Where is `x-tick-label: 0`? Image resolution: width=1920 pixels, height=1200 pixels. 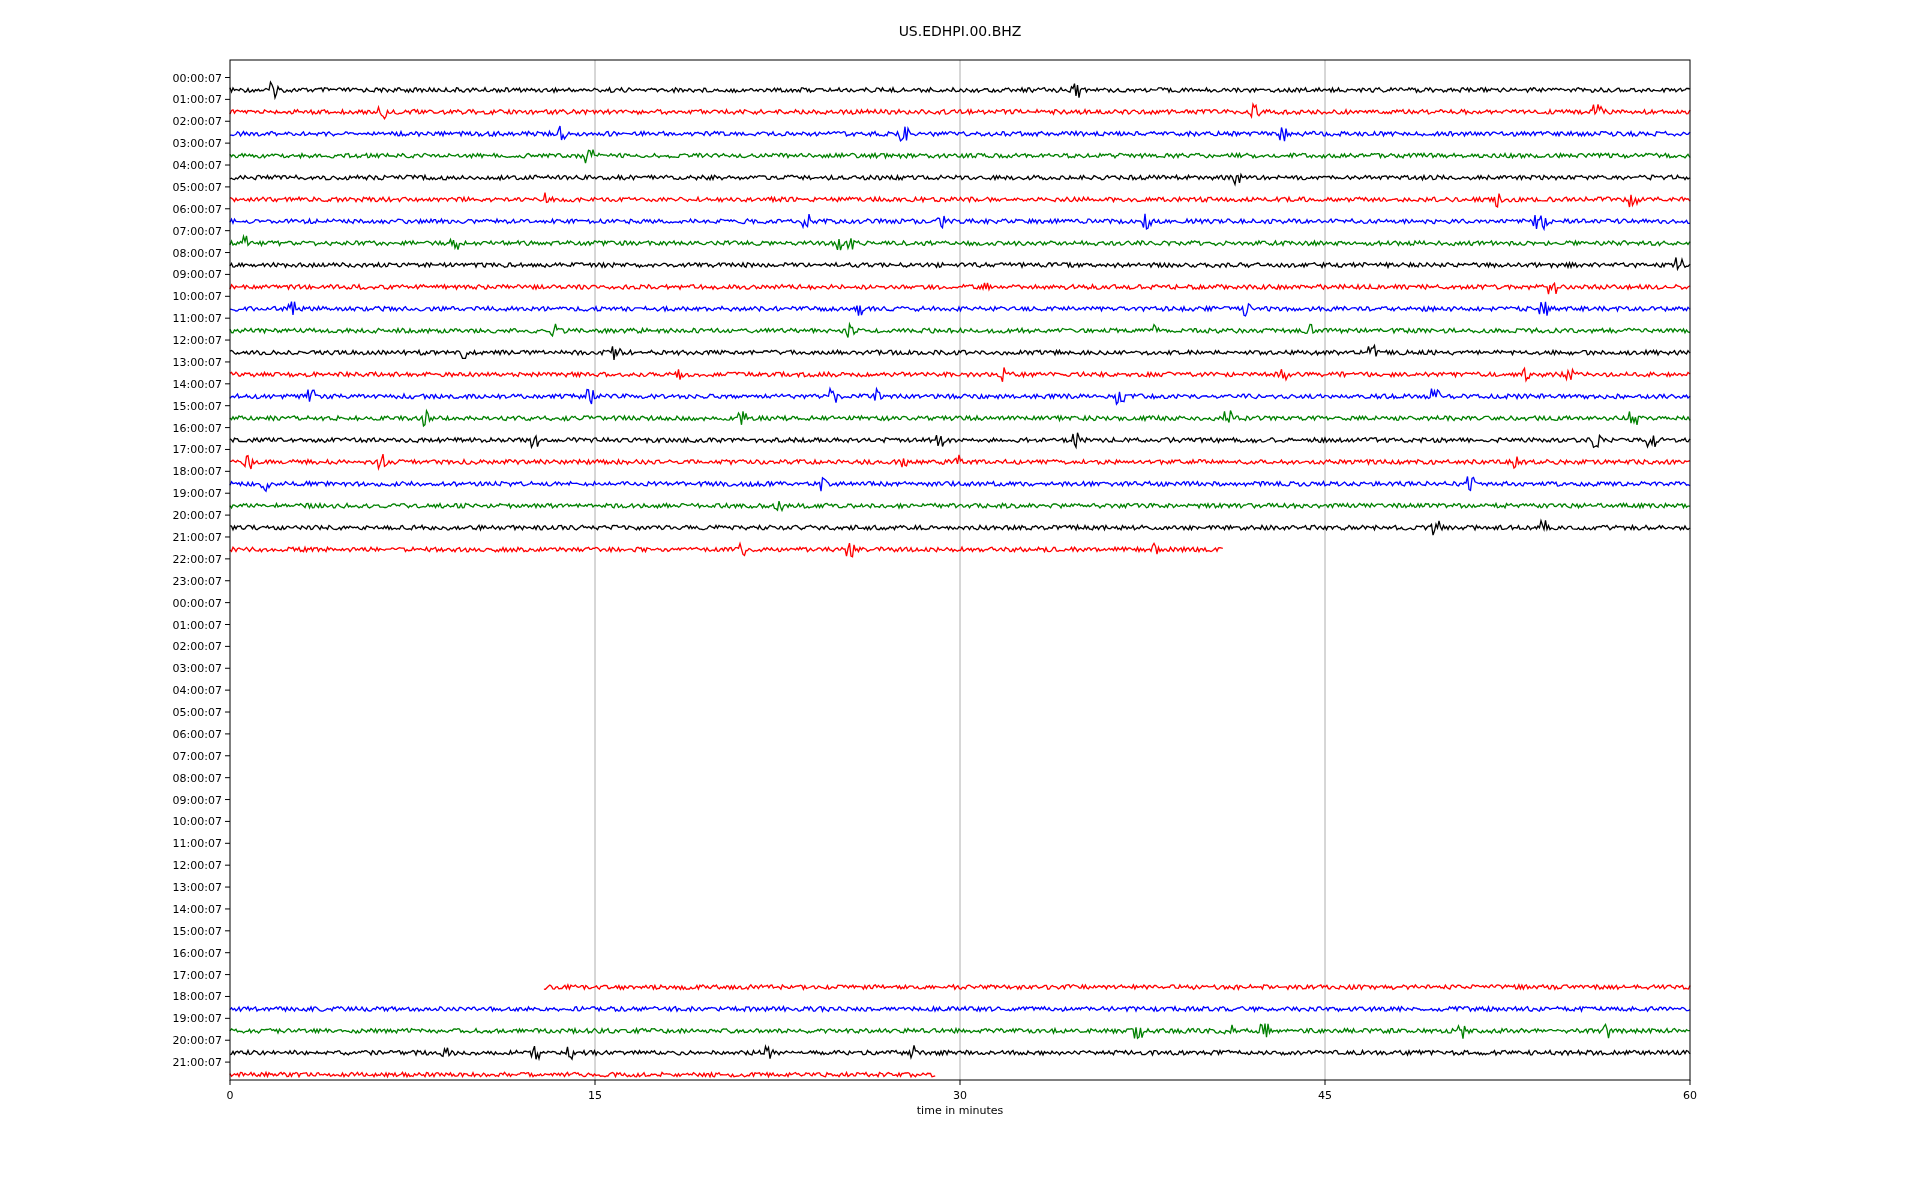 x-tick-label: 0 is located at coordinates (230, 1095).